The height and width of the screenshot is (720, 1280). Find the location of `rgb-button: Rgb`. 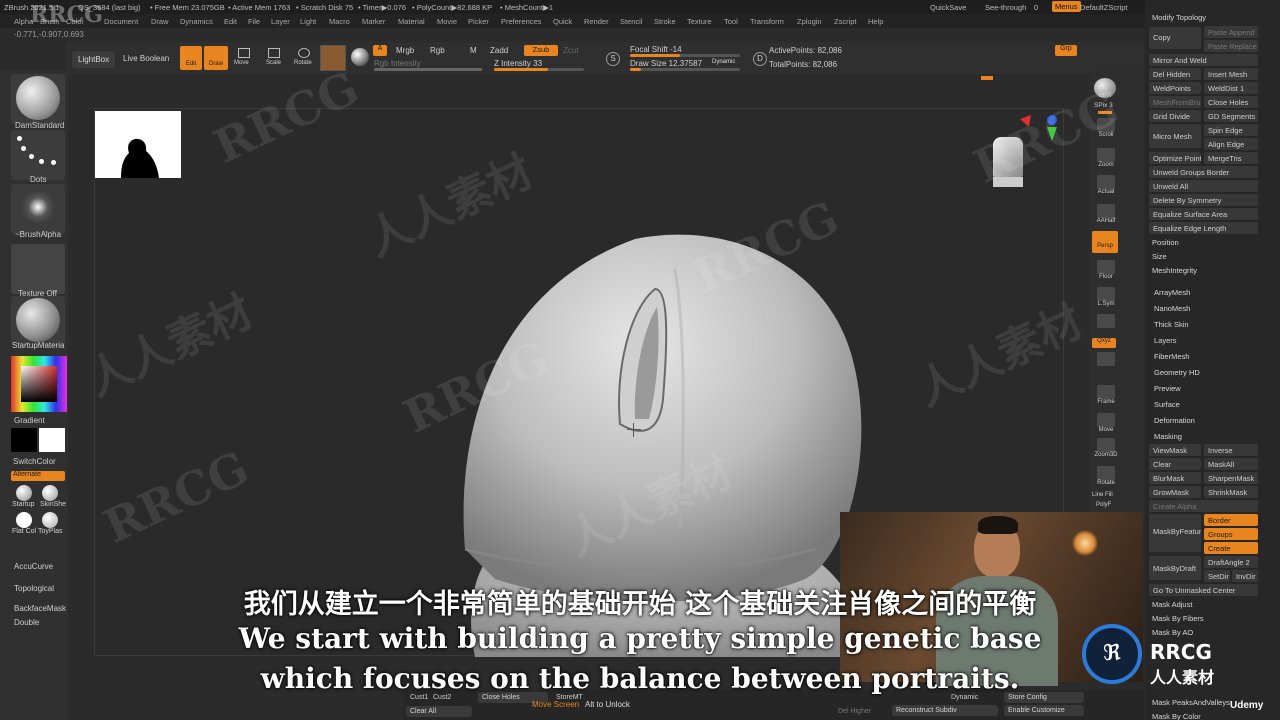

rgb-button: Rgb is located at coordinates (437, 50).